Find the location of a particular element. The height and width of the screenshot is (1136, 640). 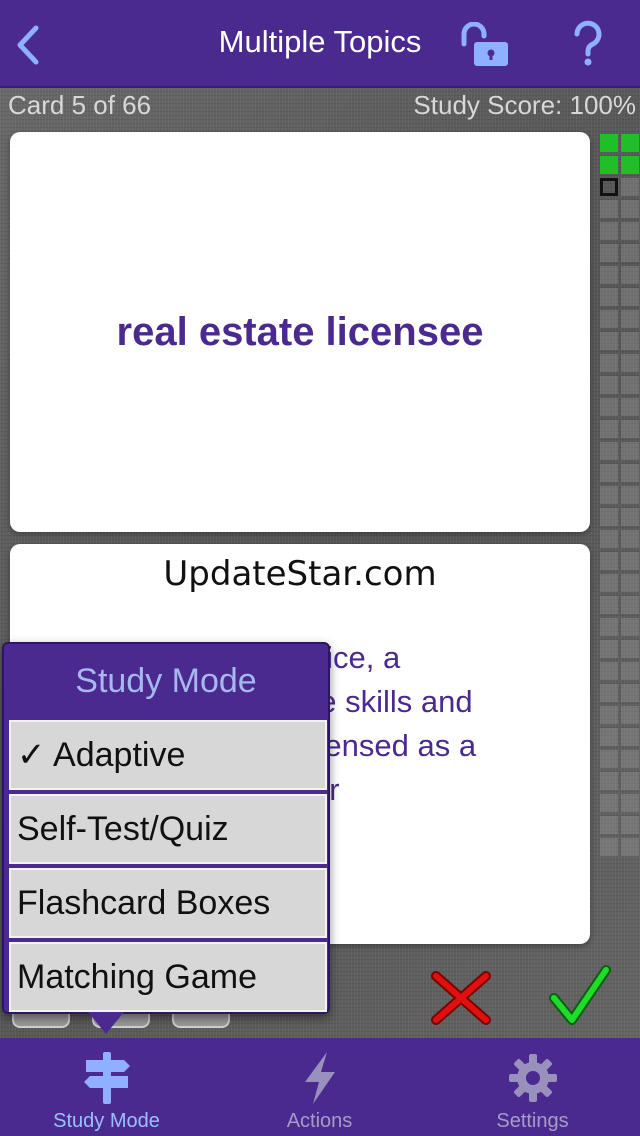

menu-item-flashcard-boxes: Flashcard Boxes is located at coordinates (168, 903).